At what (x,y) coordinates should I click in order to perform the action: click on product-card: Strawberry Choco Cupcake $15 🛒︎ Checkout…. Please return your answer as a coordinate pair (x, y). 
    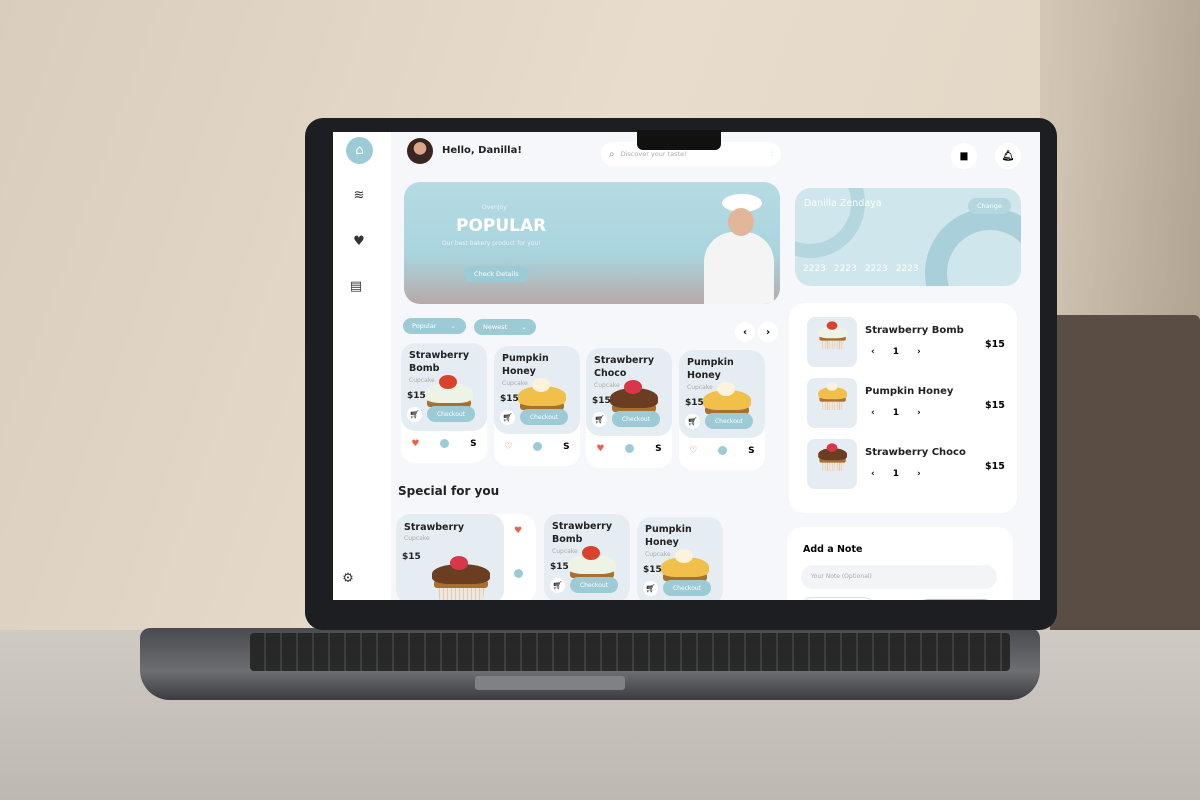
    Looking at the image, I should click on (629, 408).